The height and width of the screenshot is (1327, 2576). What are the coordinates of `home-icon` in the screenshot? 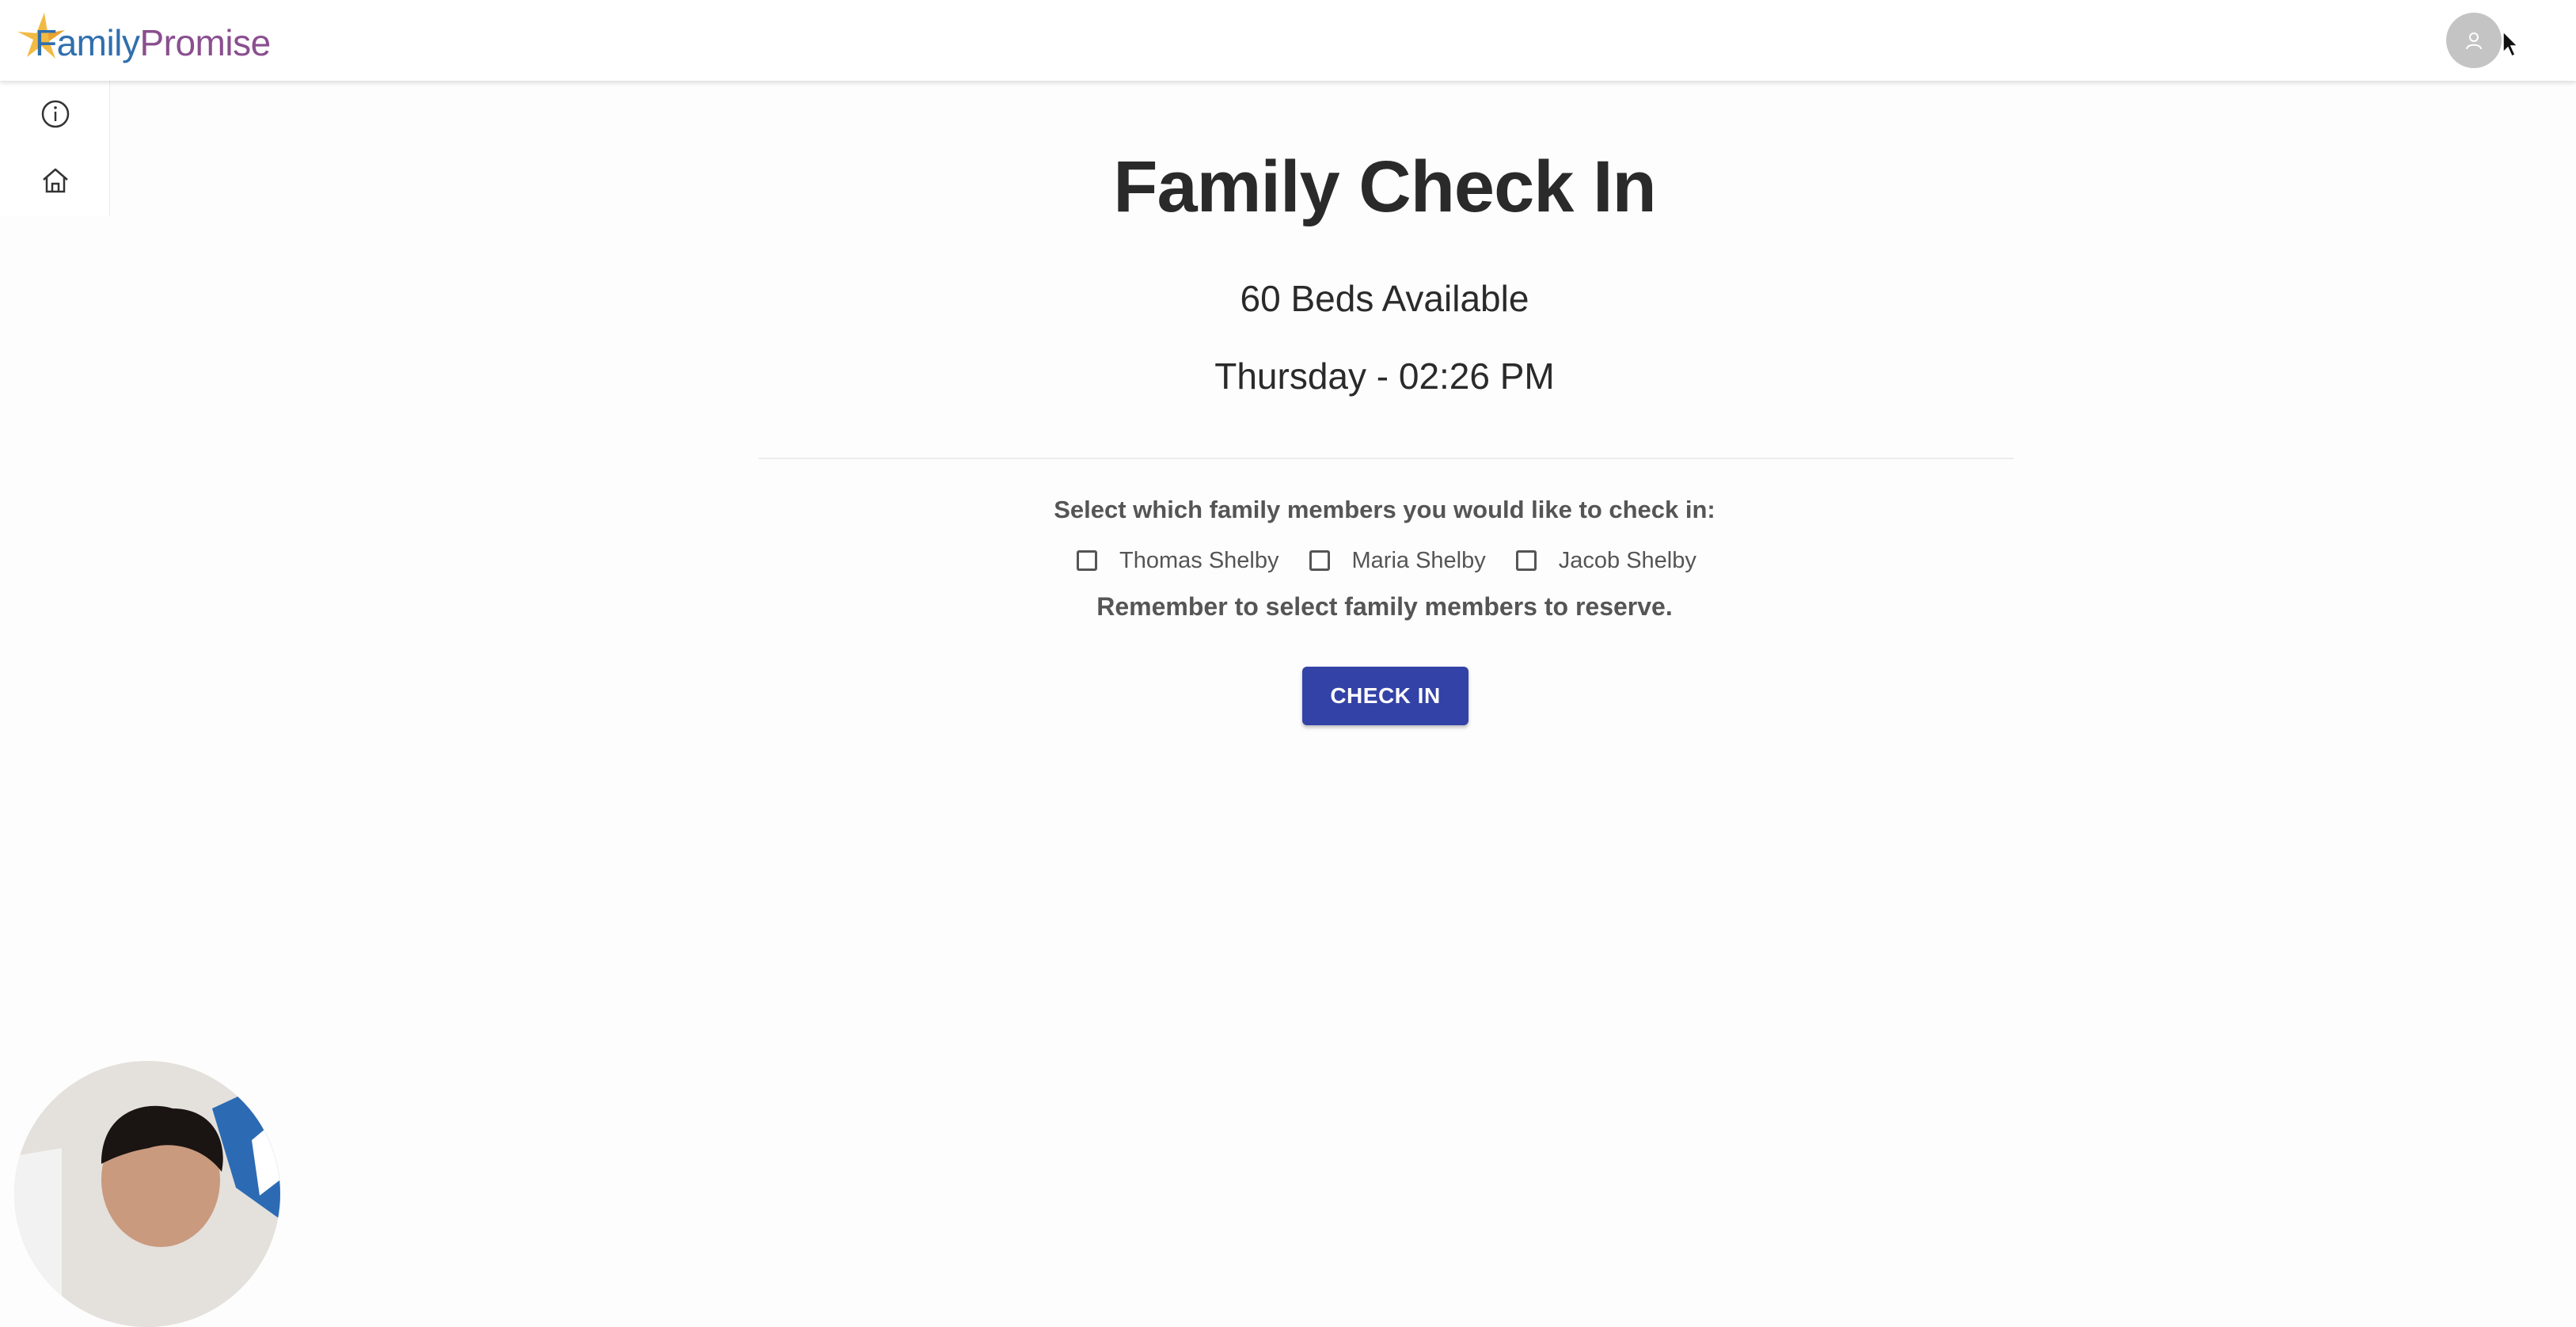 It's located at (56, 180).